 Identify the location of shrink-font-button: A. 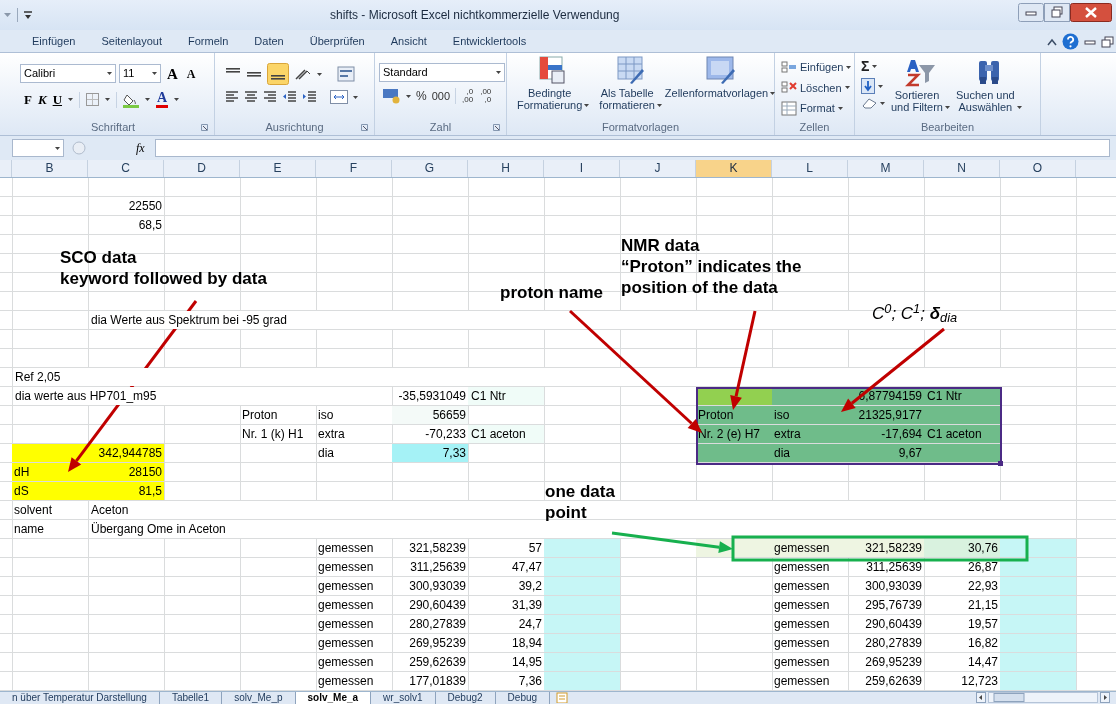
(191, 73).